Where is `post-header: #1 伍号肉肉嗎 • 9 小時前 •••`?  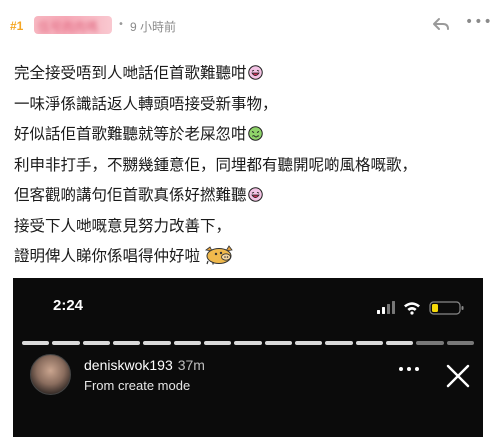
post-header: #1 伍号肉肉嗎 • 9 小時前 ••• is located at coordinates (248, 24).